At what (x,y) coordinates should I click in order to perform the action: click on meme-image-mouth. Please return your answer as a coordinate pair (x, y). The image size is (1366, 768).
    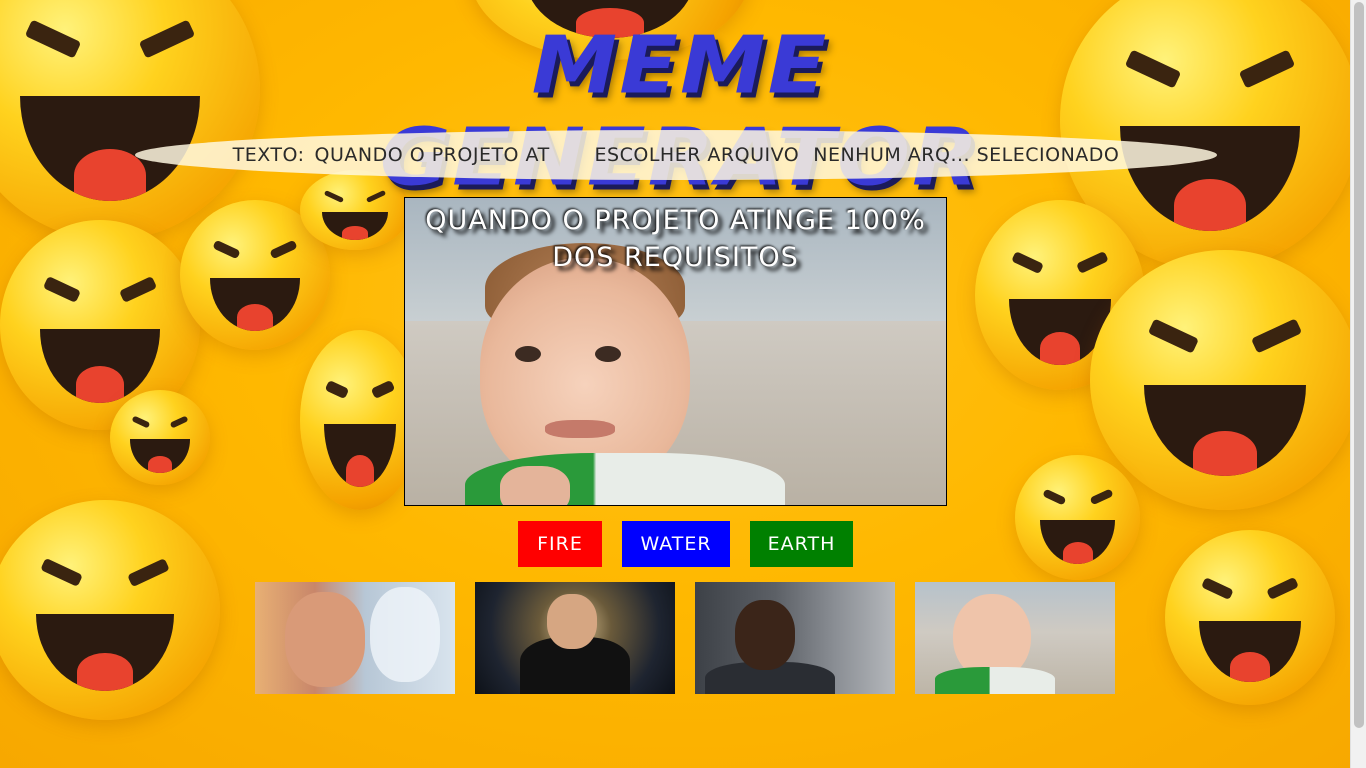
    Looking at the image, I should click on (580, 429).